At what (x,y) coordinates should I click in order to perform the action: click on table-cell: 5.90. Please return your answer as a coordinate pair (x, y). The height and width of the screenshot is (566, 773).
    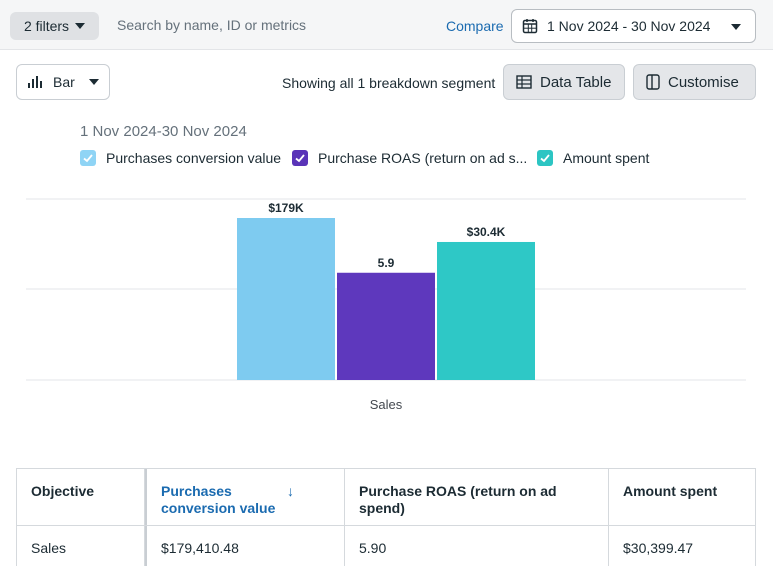
    Looking at the image, I should click on (477, 546).